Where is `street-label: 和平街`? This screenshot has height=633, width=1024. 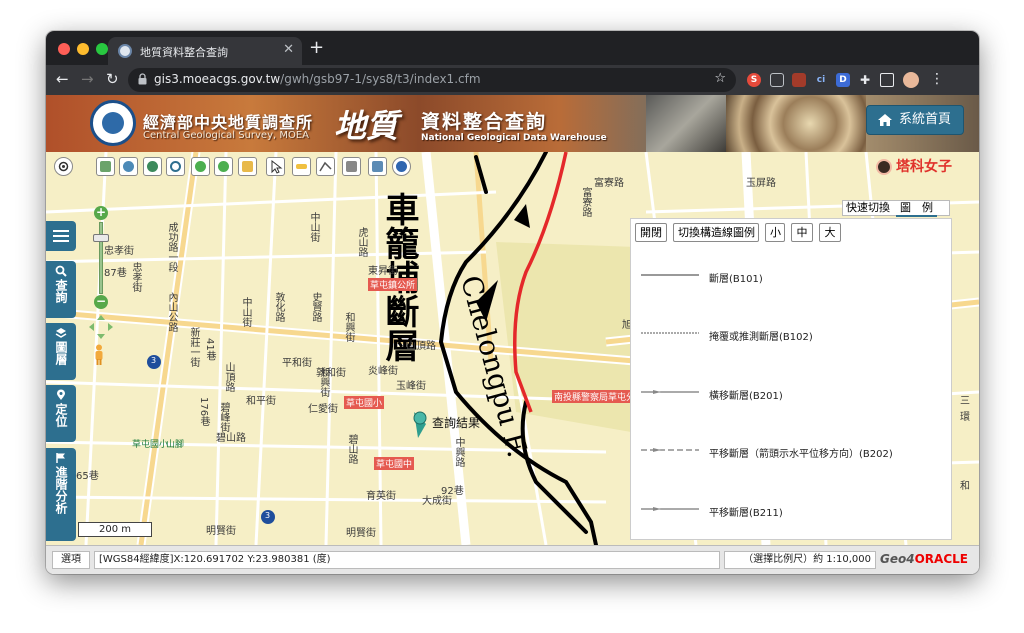
street-label: 和平街 is located at coordinates (261, 401).